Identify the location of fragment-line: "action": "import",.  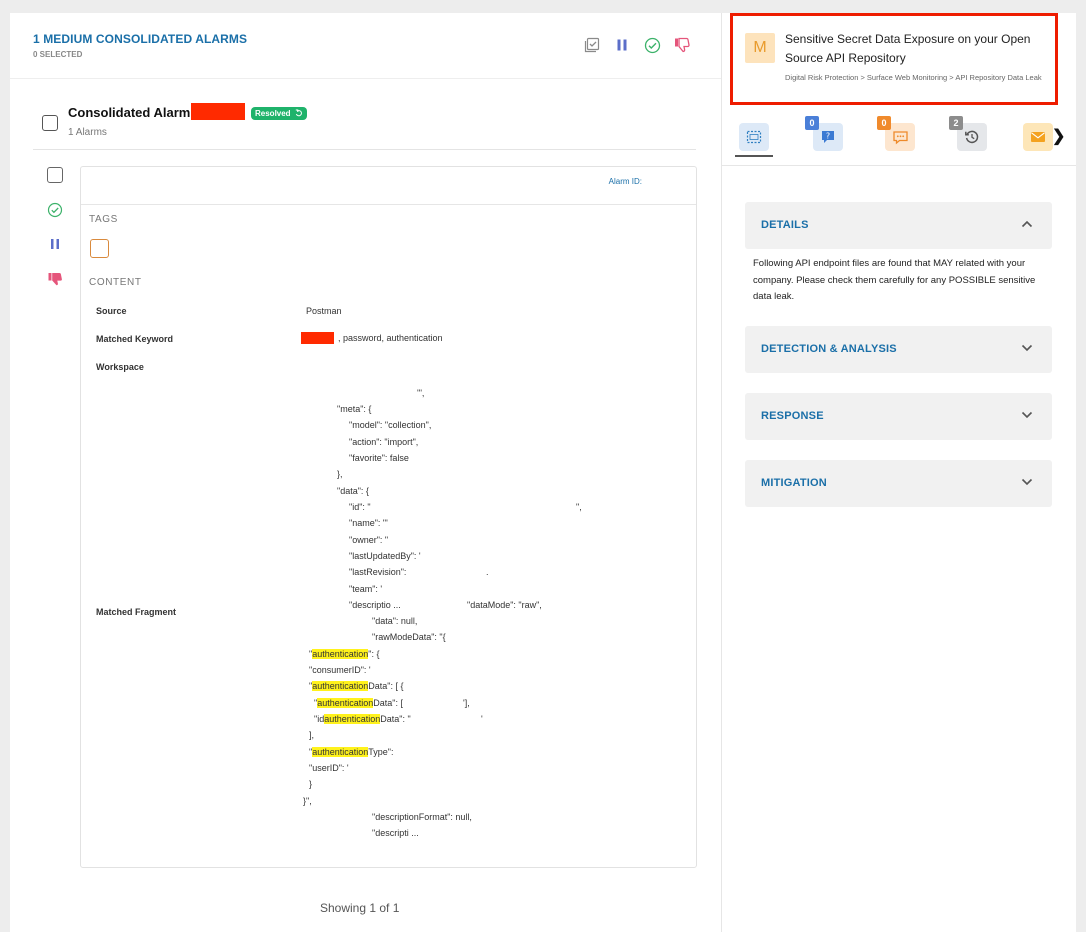
(384, 442).